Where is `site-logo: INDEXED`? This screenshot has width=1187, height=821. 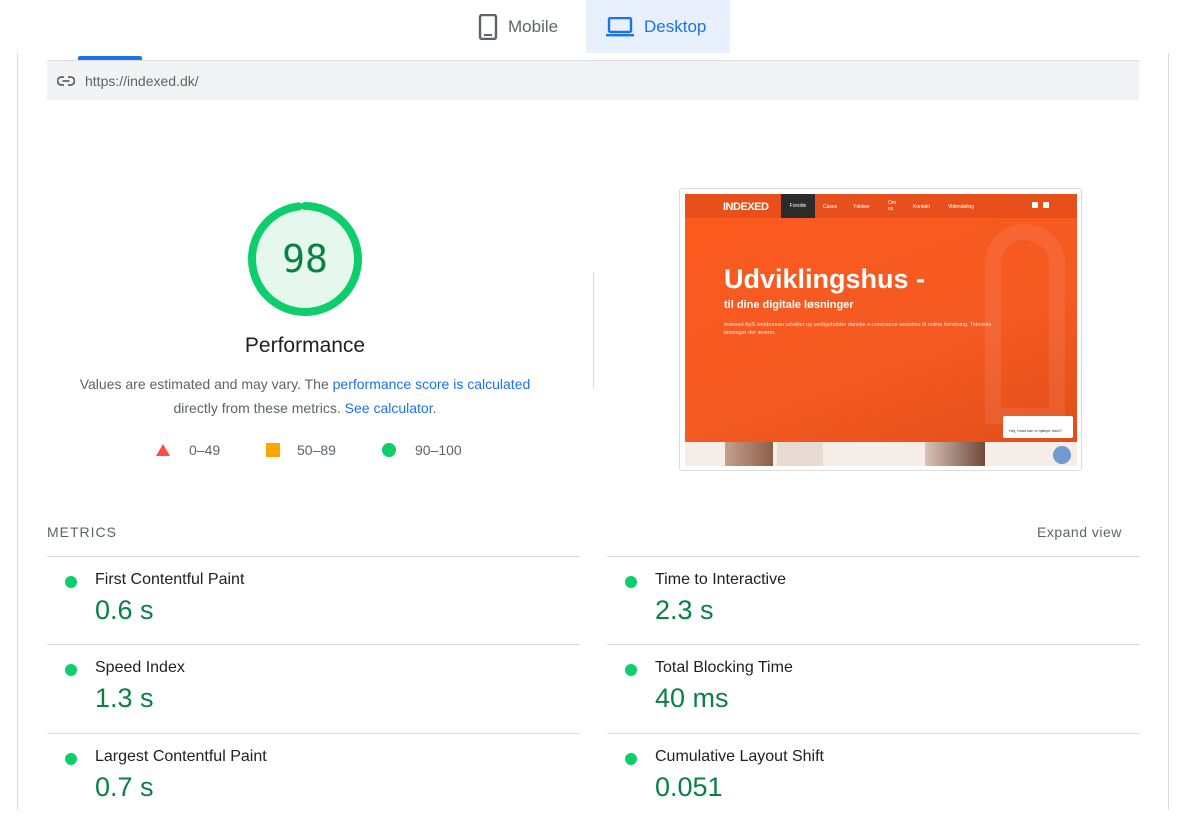 site-logo: INDEXED is located at coordinates (746, 207).